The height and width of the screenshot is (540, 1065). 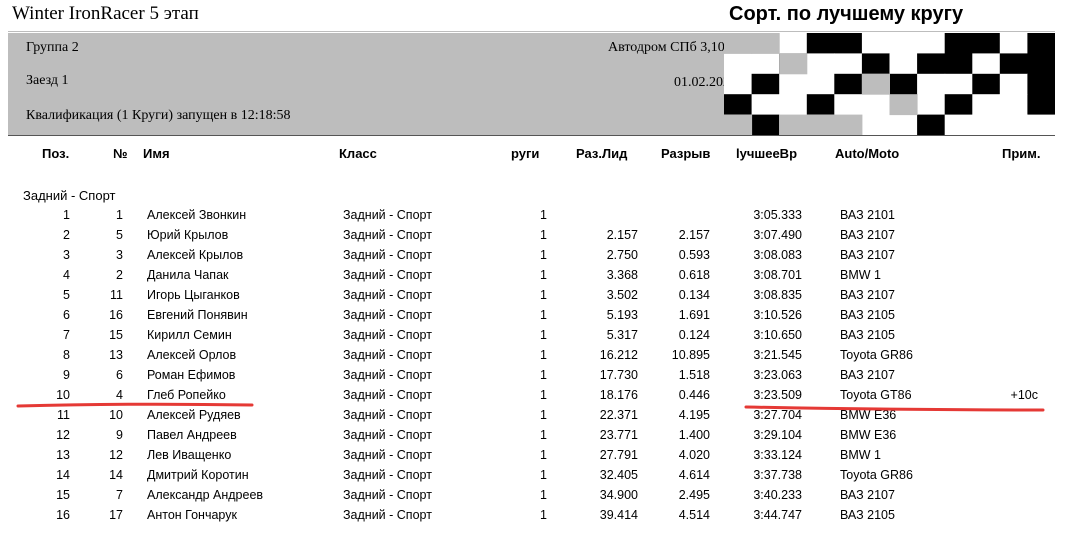 What do you see at coordinates (119, 395) in the screenshot?
I see `cell-num: 4` at bounding box center [119, 395].